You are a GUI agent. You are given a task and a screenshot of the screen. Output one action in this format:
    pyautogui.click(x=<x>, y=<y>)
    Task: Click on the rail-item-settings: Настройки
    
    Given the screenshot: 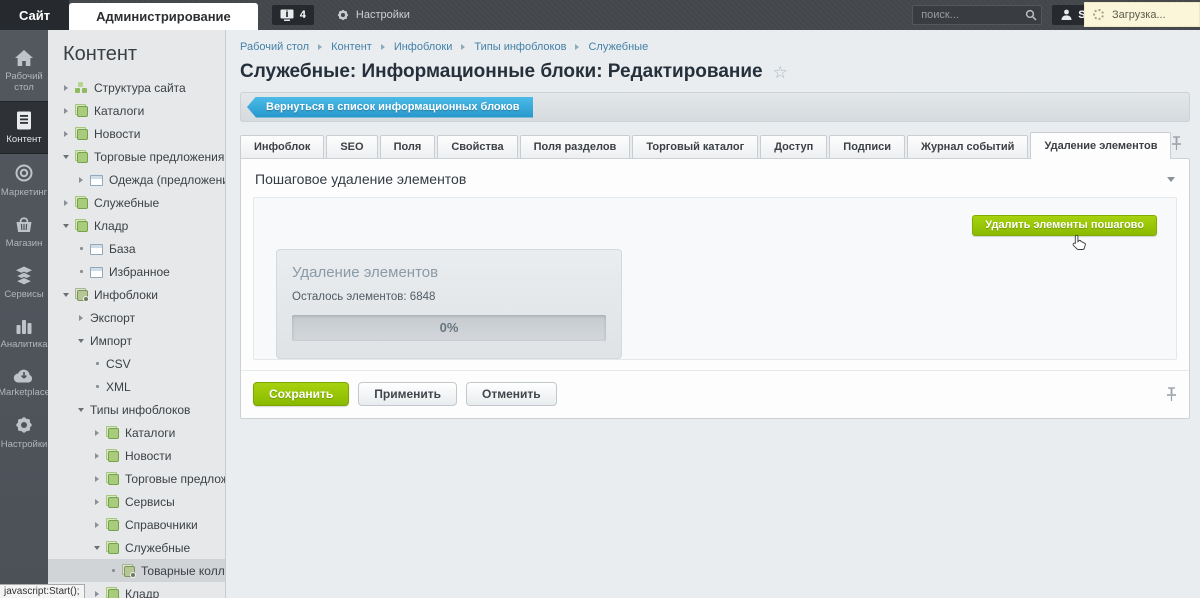 What is the action you would take?
    pyautogui.click(x=24, y=432)
    